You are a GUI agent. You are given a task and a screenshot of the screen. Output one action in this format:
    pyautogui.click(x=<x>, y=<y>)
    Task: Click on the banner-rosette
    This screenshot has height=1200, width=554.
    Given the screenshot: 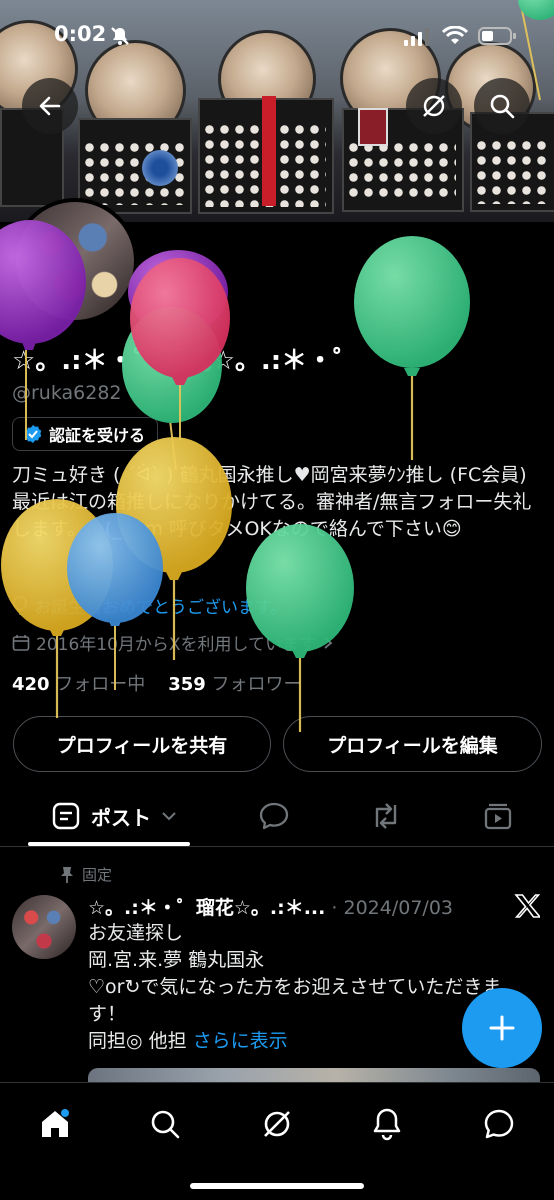 What is the action you would take?
    pyautogui.click(x=160, y=168)
    